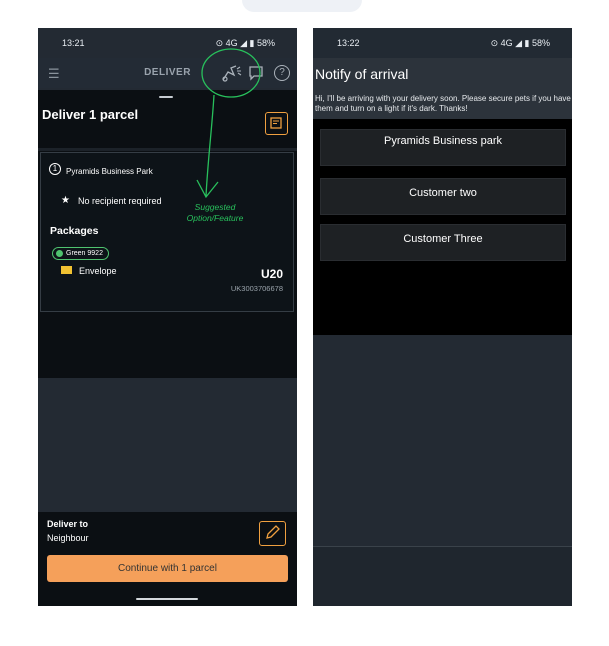  What do you see at coordinates (442, 576) in the screenshot?
I see `bottom-bar` at bounding box center [442, 576].